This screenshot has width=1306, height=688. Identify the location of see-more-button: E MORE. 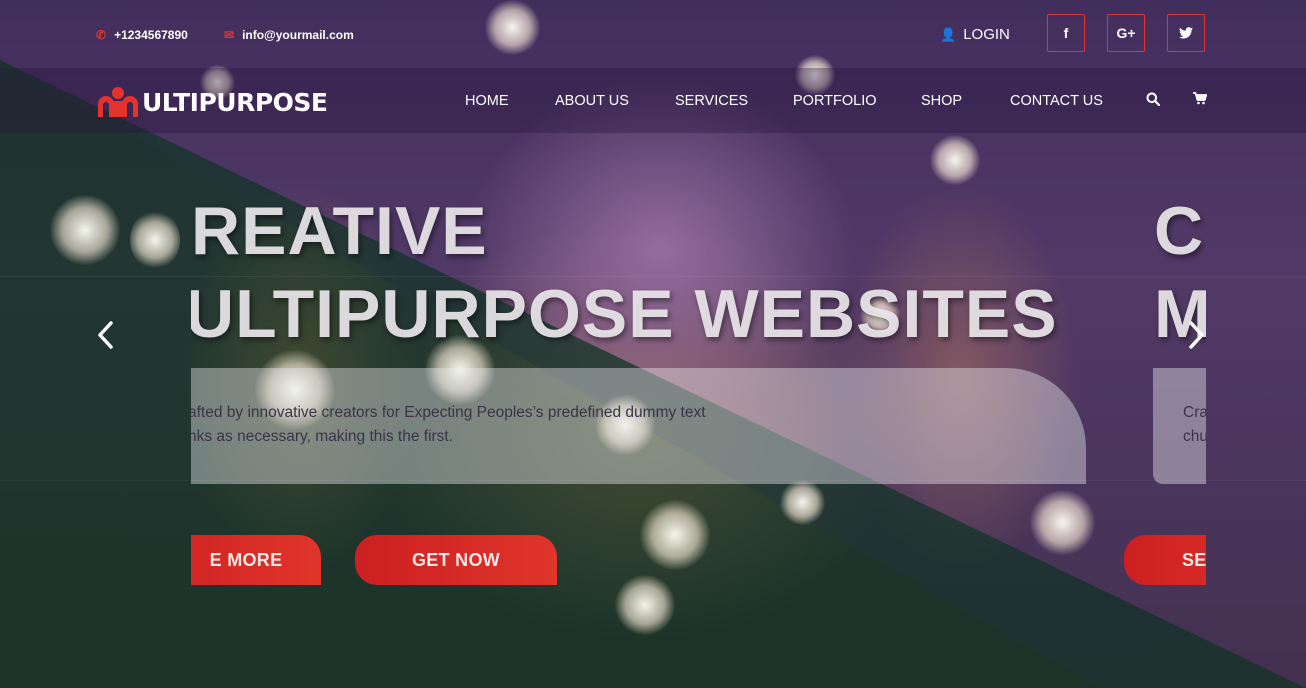
(256, 560).